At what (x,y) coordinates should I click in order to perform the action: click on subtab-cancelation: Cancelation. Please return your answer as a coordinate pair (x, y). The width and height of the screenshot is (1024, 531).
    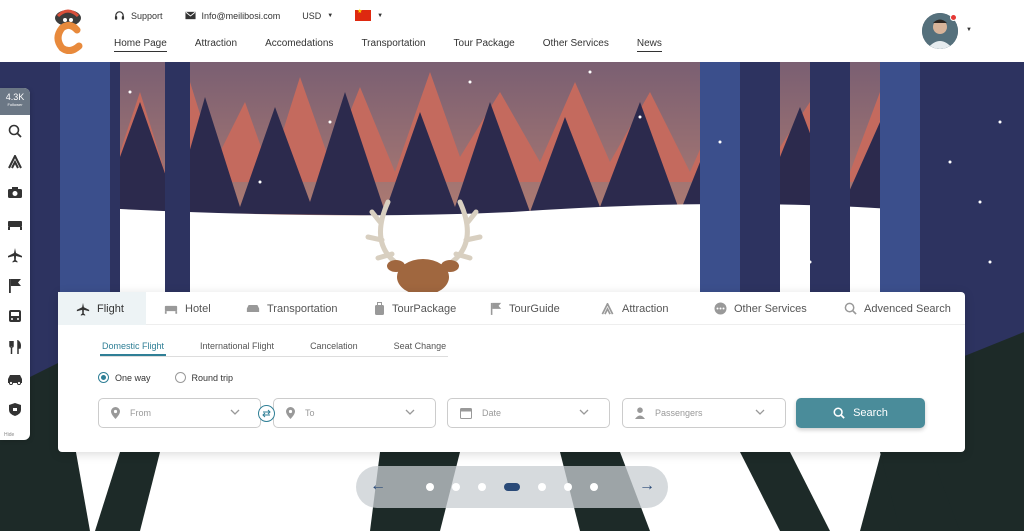
    Looking at the image, I should click on (334, 346).